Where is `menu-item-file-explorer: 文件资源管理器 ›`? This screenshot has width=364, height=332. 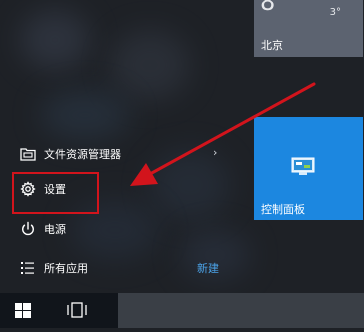
menu-item-file-explorer: 文件资源管理器 › is located at coordinates (115, 154).